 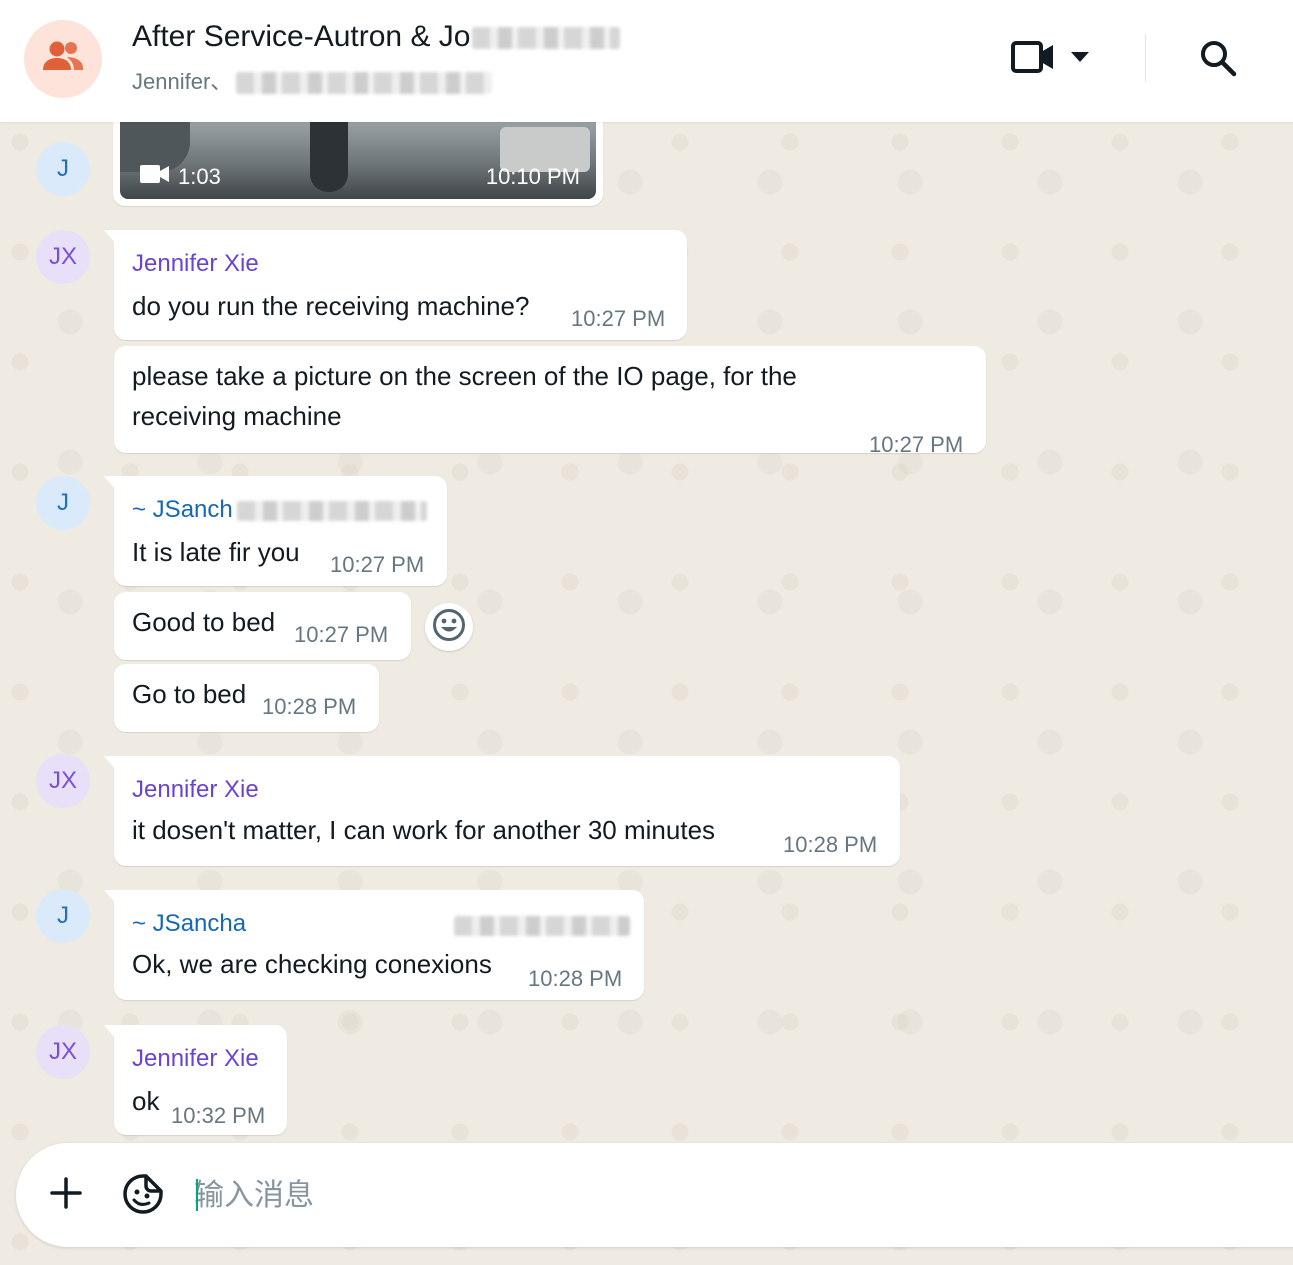 I want to click on attach-button, so click(x=66, y=1195).